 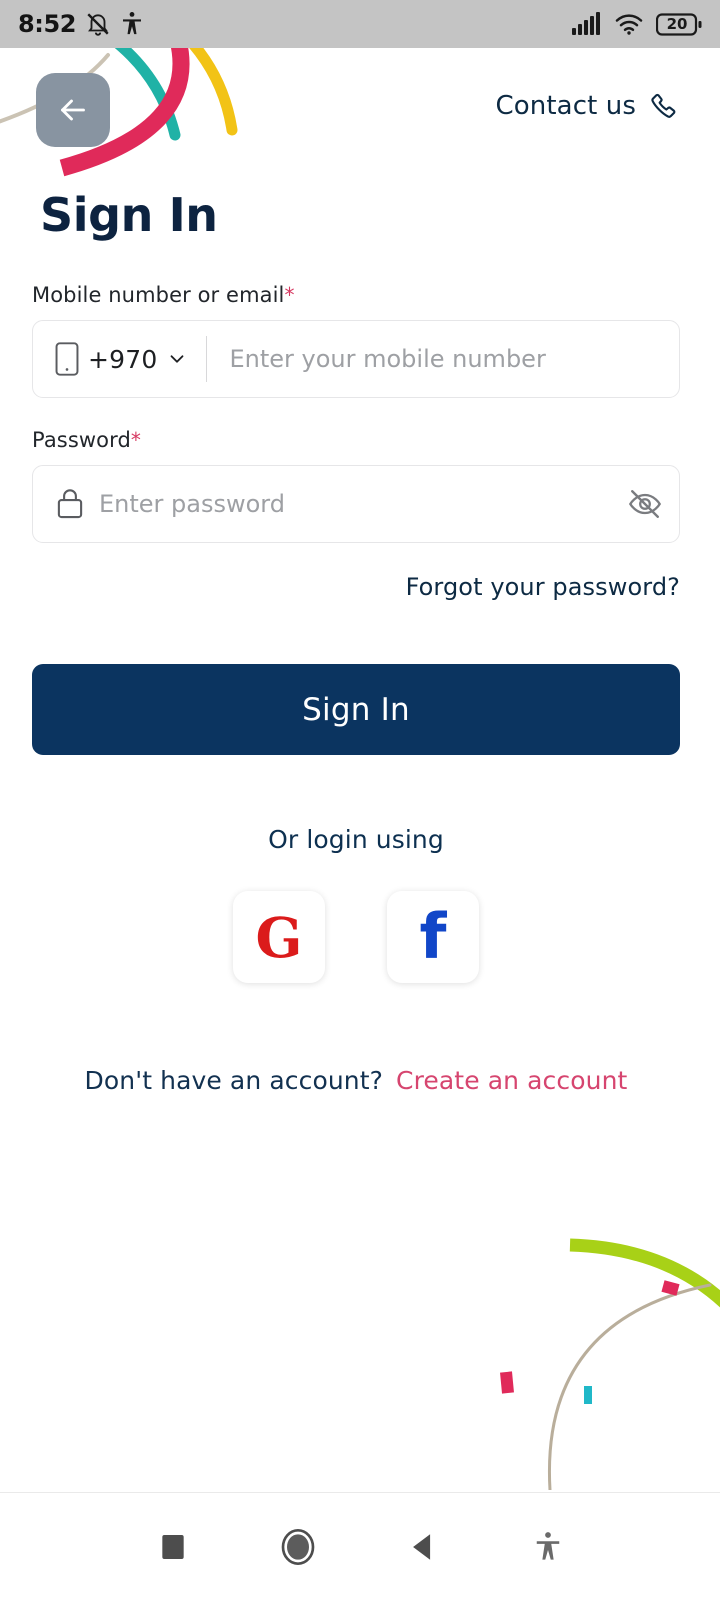 I want to click on country-code-selector: +970, so click(x=119, y=359).